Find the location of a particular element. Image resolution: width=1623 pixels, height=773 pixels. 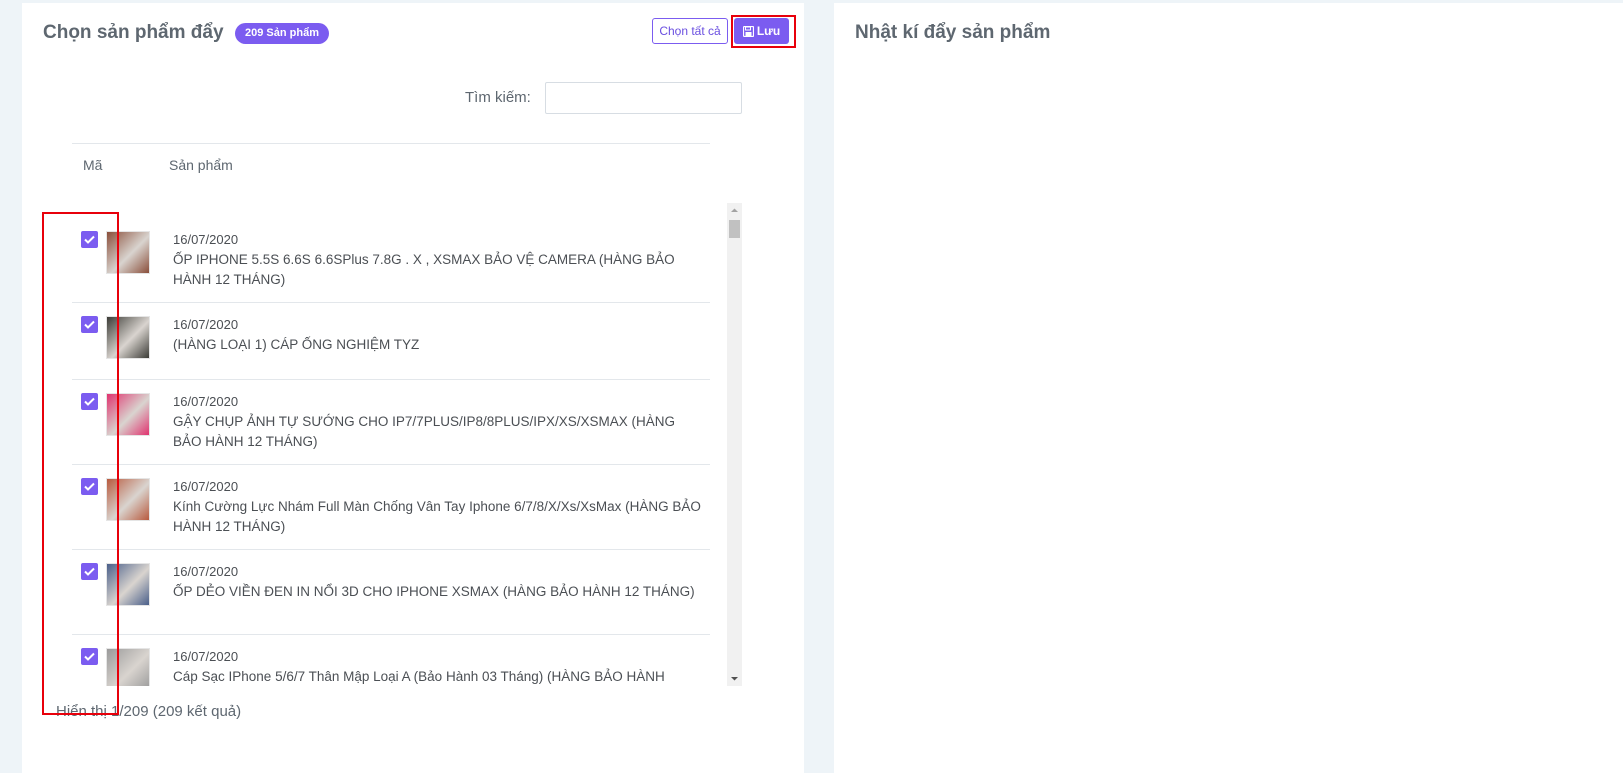

log-panel-title: Nhật kí đẩy sản phẩm is located at coordinates (953, 32).